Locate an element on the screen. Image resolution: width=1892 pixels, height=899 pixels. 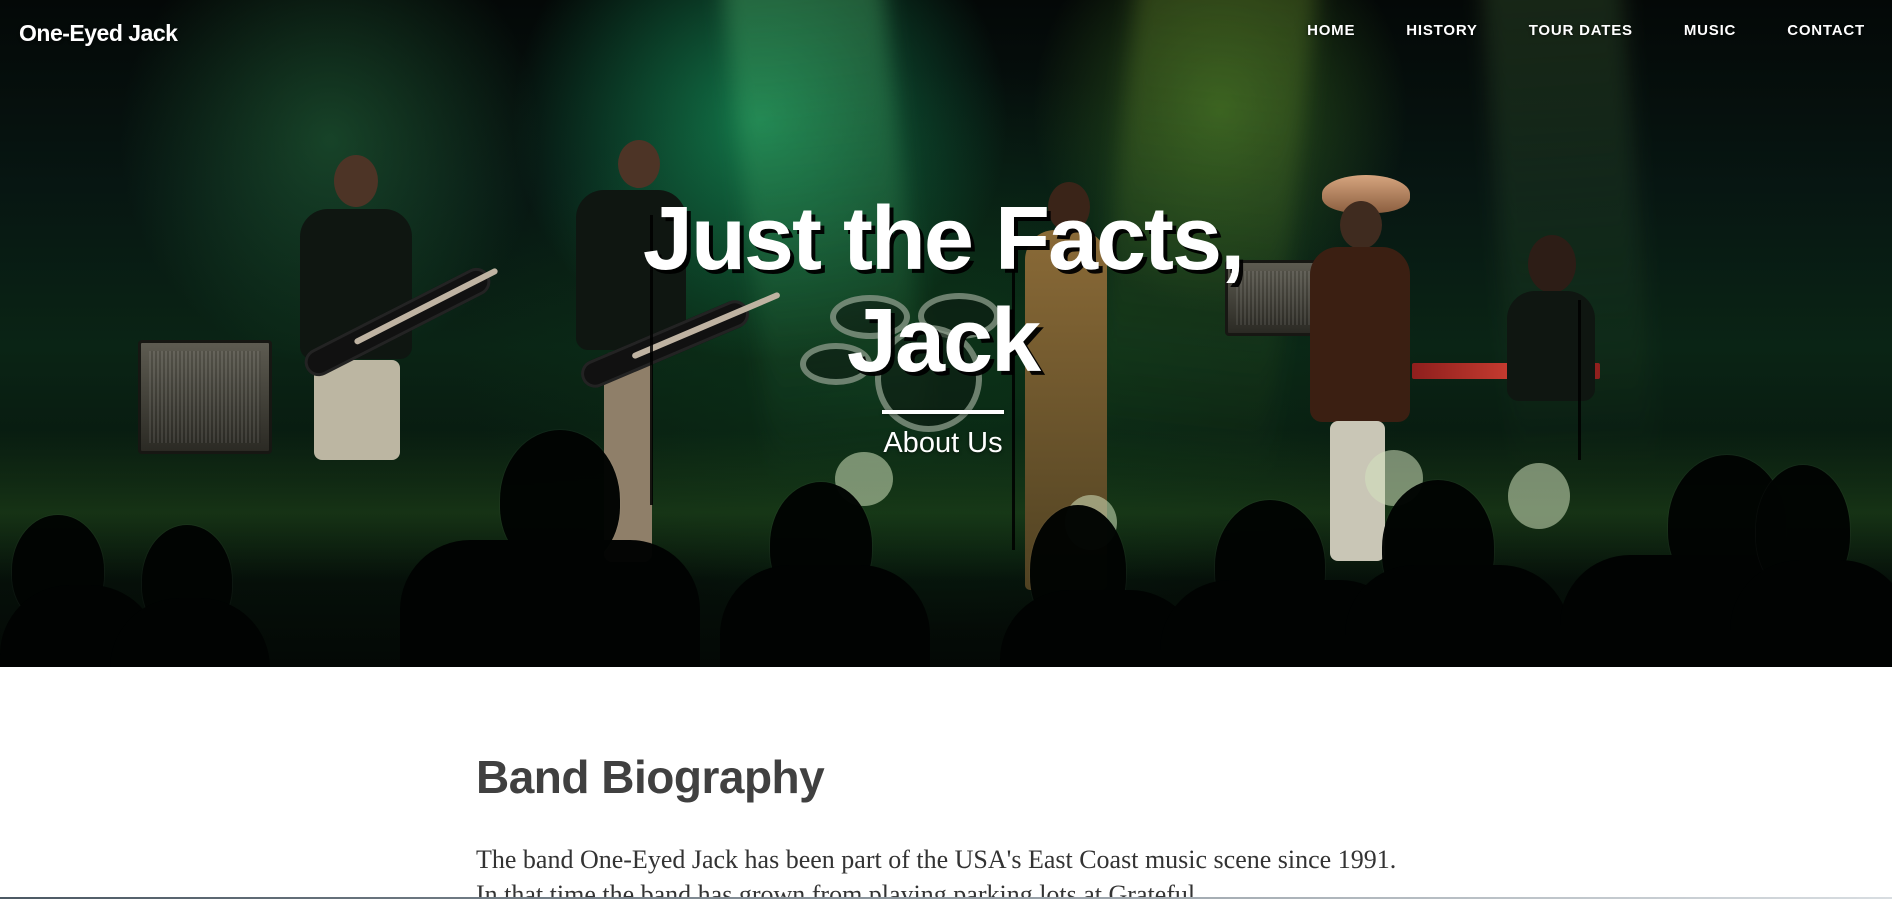
main-navigation: HOME HISTORY TOUR DATES MUSIC CONTACT is located at coordinates (1586, 30).